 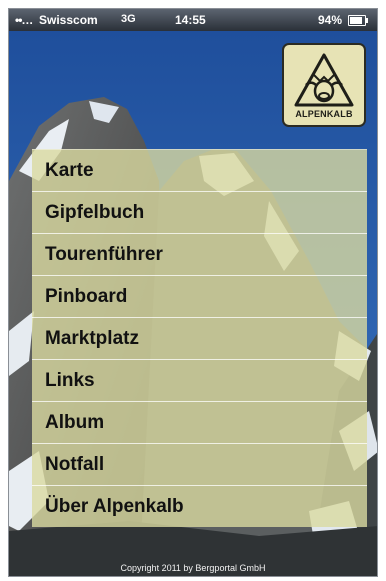 I want to click on status-time: 14:55, so click(x=190, y=20).